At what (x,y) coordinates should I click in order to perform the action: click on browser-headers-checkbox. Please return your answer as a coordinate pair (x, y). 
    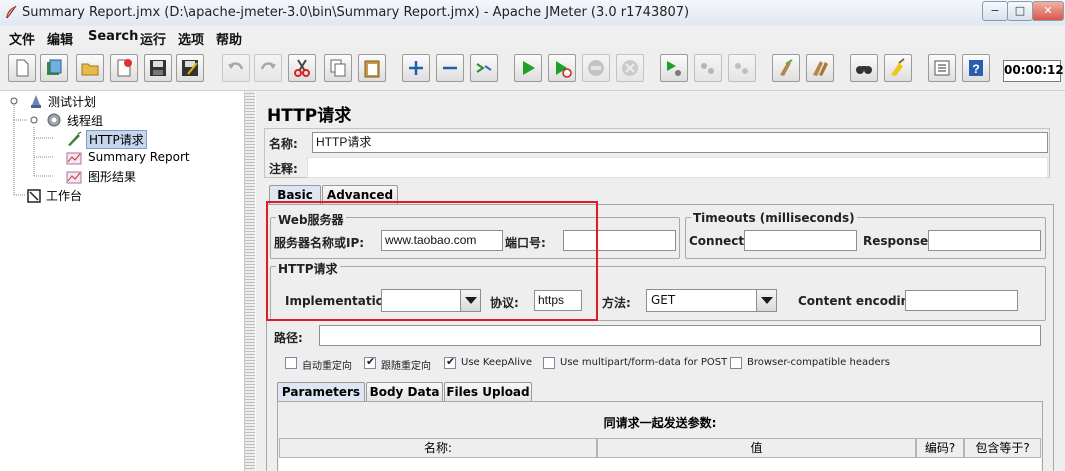
    Looking at the image, I should click on (736, 363).